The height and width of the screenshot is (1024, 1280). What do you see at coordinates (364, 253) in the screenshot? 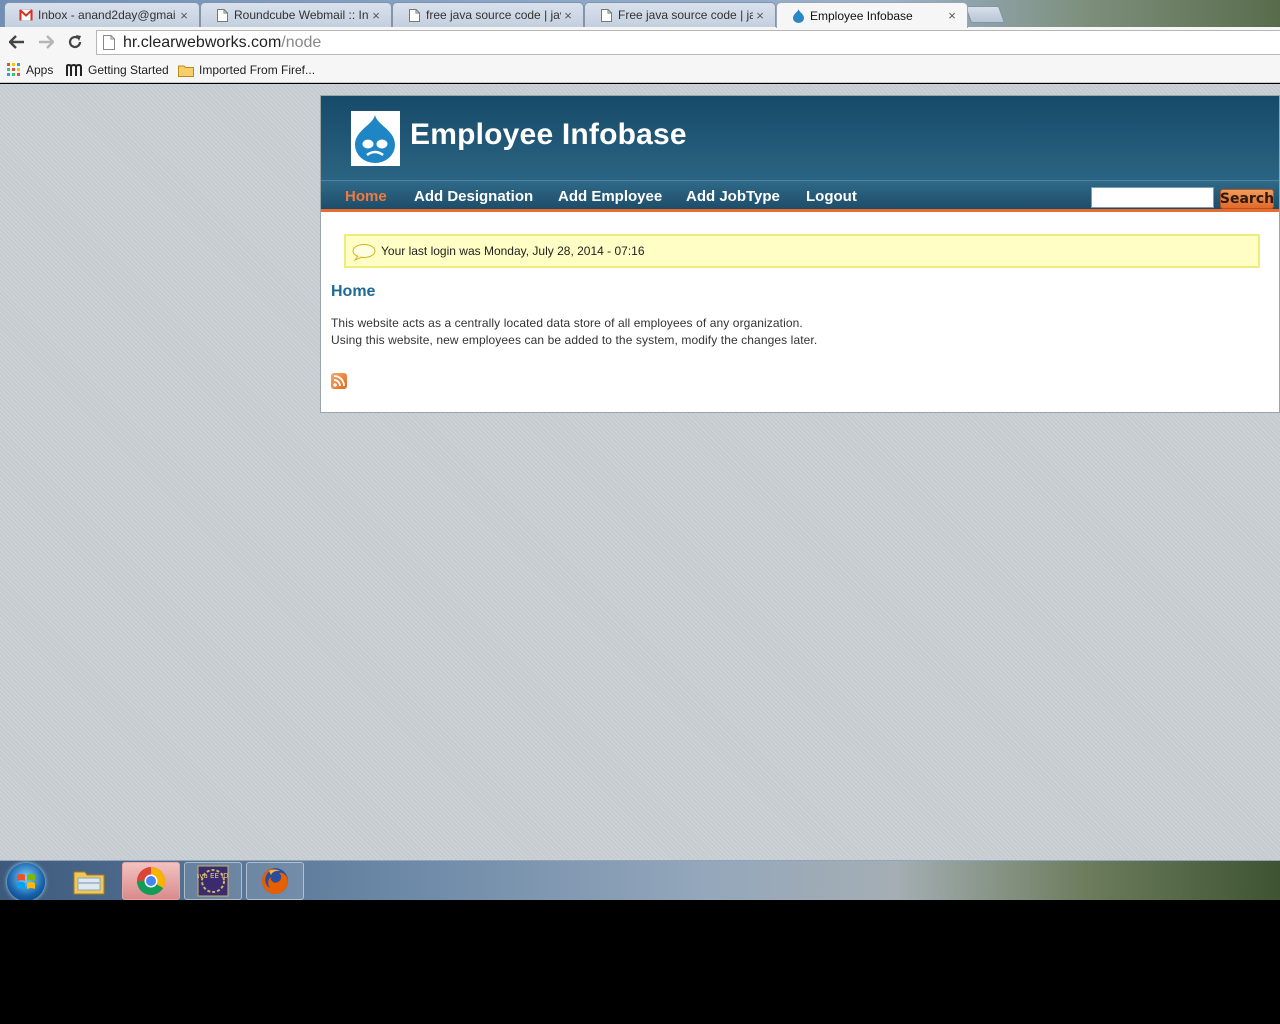
I see `speech-bubble-icon` at bounding box center [364, 253].